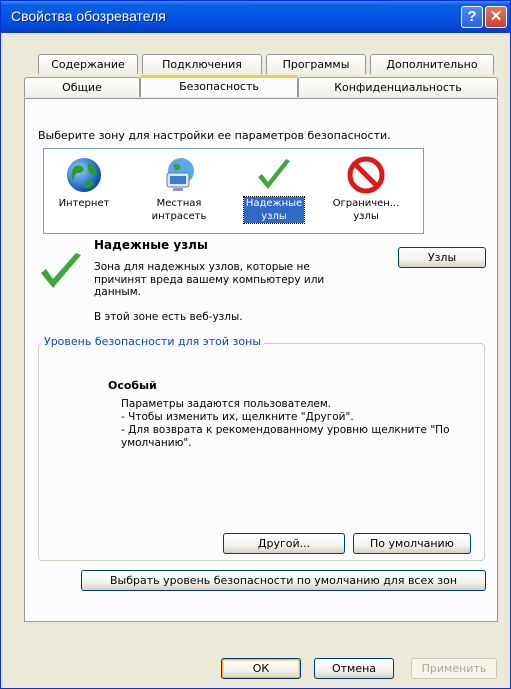  What do you see at coordinates (261, 668) in the screenshot?
I see `ok-button: ОК` at bounding box center [261, 668].